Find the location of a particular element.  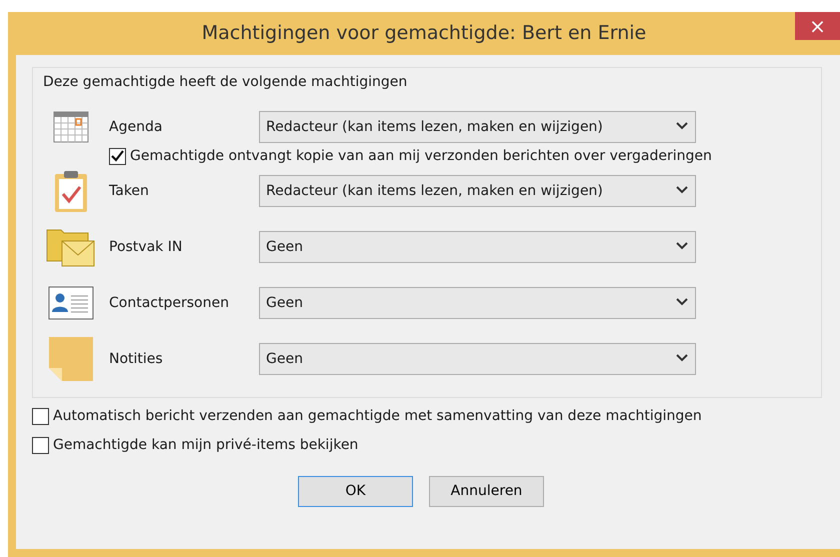

cancel-button: Annuleren is located at coordinates (486, 491).